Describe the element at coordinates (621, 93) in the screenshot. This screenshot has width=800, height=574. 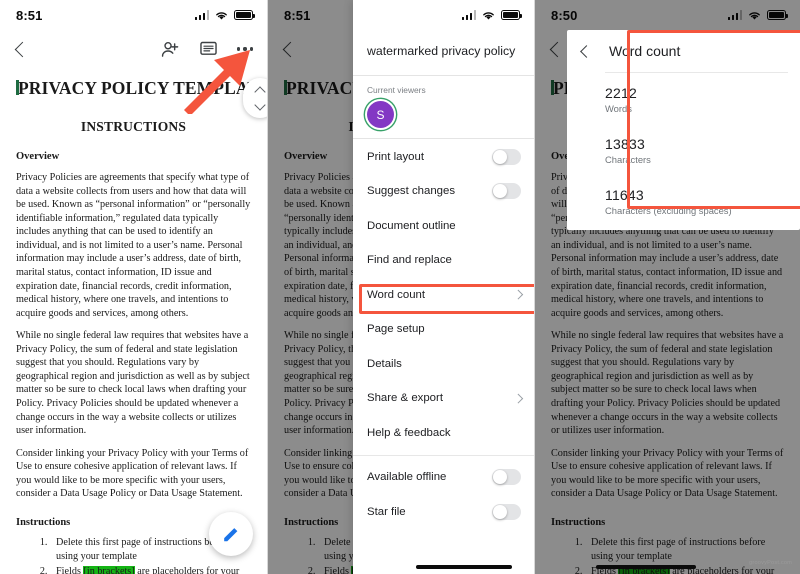
I see `stat-value: 2212` at that location.